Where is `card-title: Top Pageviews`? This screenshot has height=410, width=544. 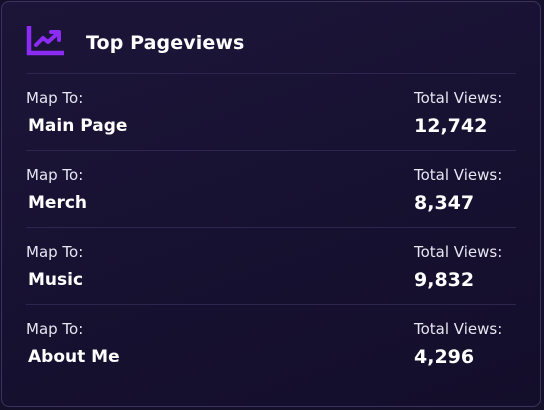 card-title: Top Pageviews is located at coordinates (165, 43).